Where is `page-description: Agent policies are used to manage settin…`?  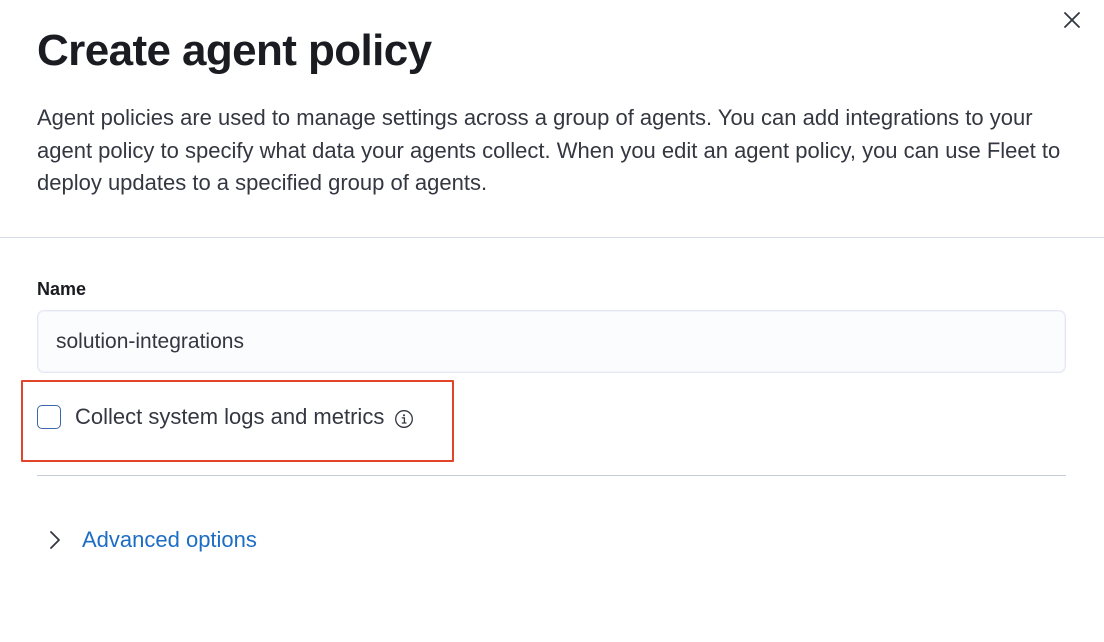
page-description: Agent policies are used to manage settin… is located at coordinates (549, 150).